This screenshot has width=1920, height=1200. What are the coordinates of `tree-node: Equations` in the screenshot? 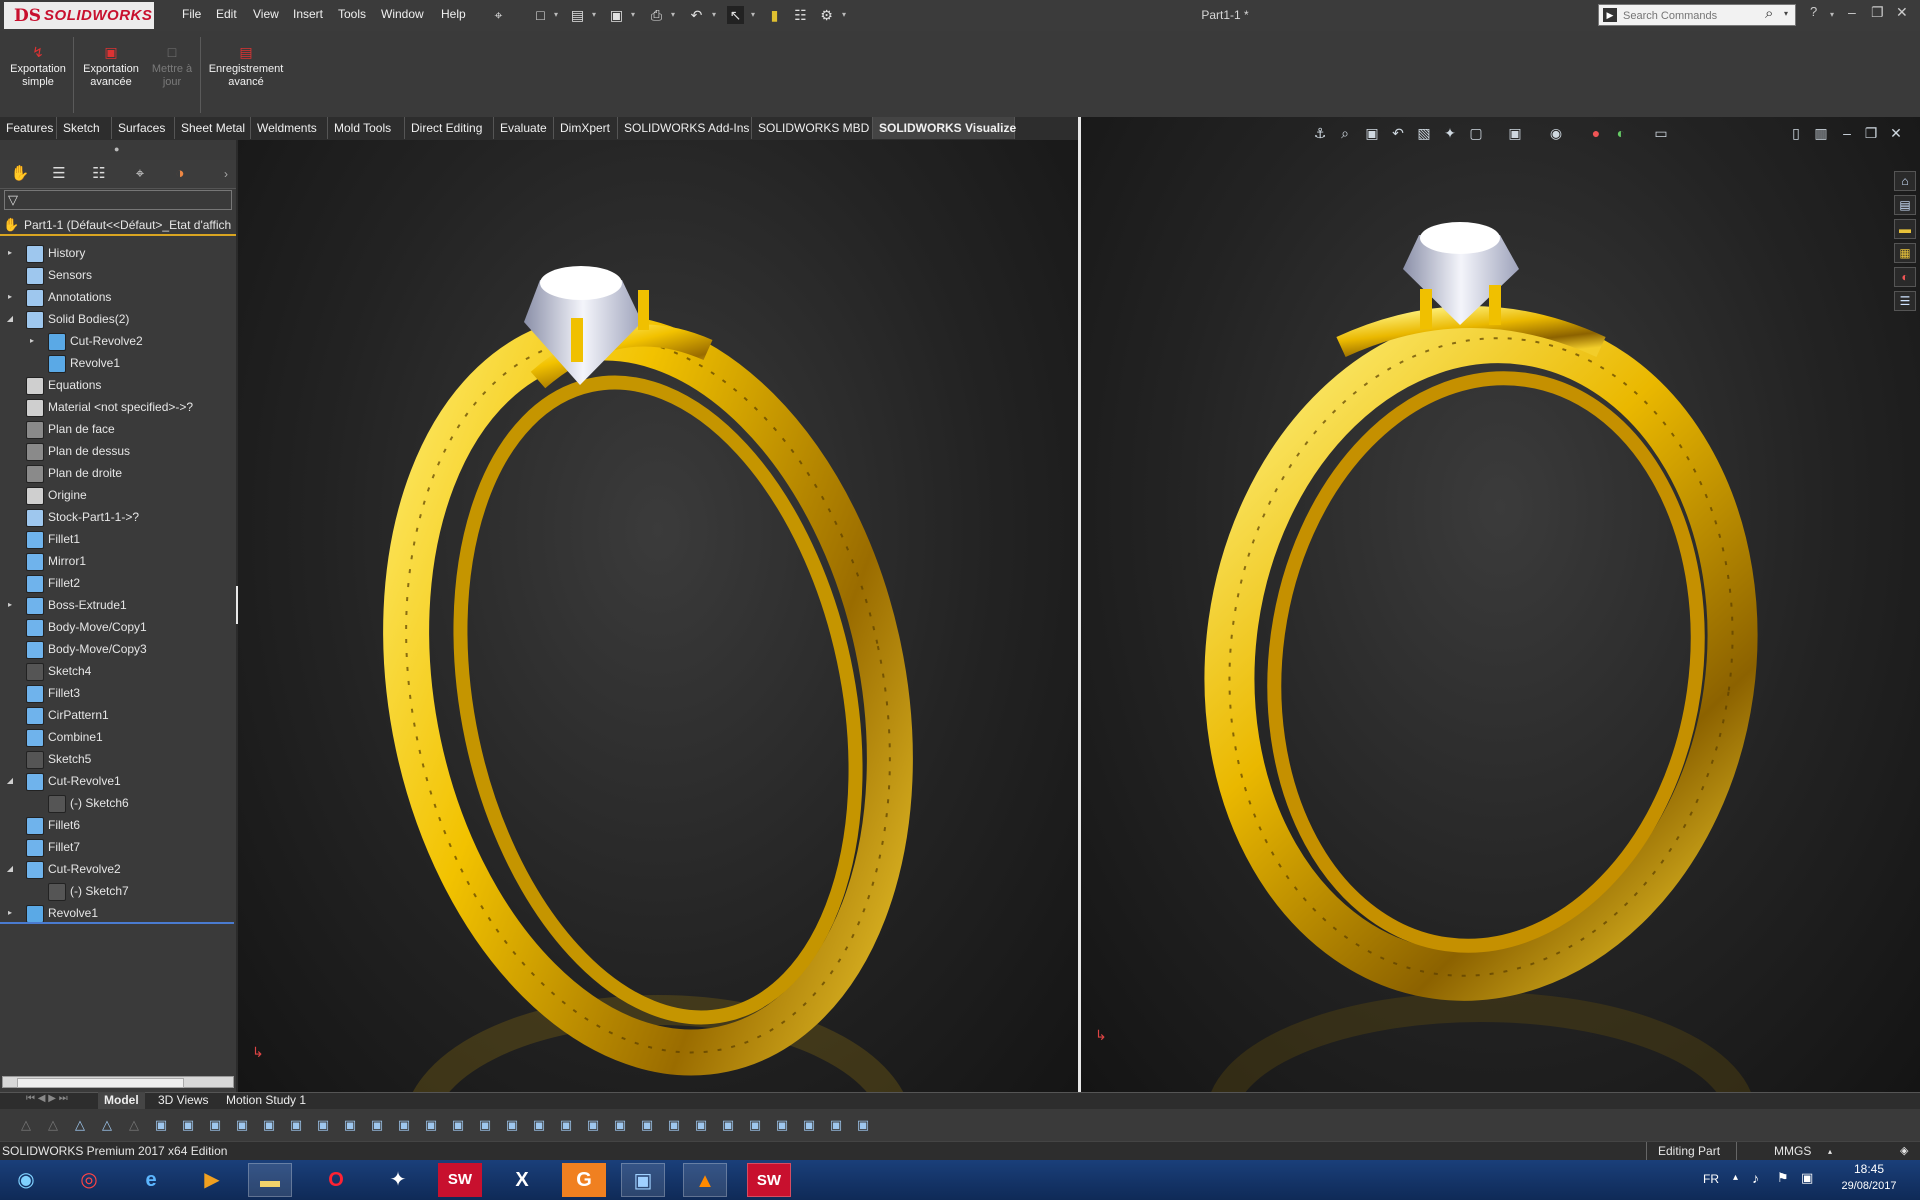 It's located at (117, 385).